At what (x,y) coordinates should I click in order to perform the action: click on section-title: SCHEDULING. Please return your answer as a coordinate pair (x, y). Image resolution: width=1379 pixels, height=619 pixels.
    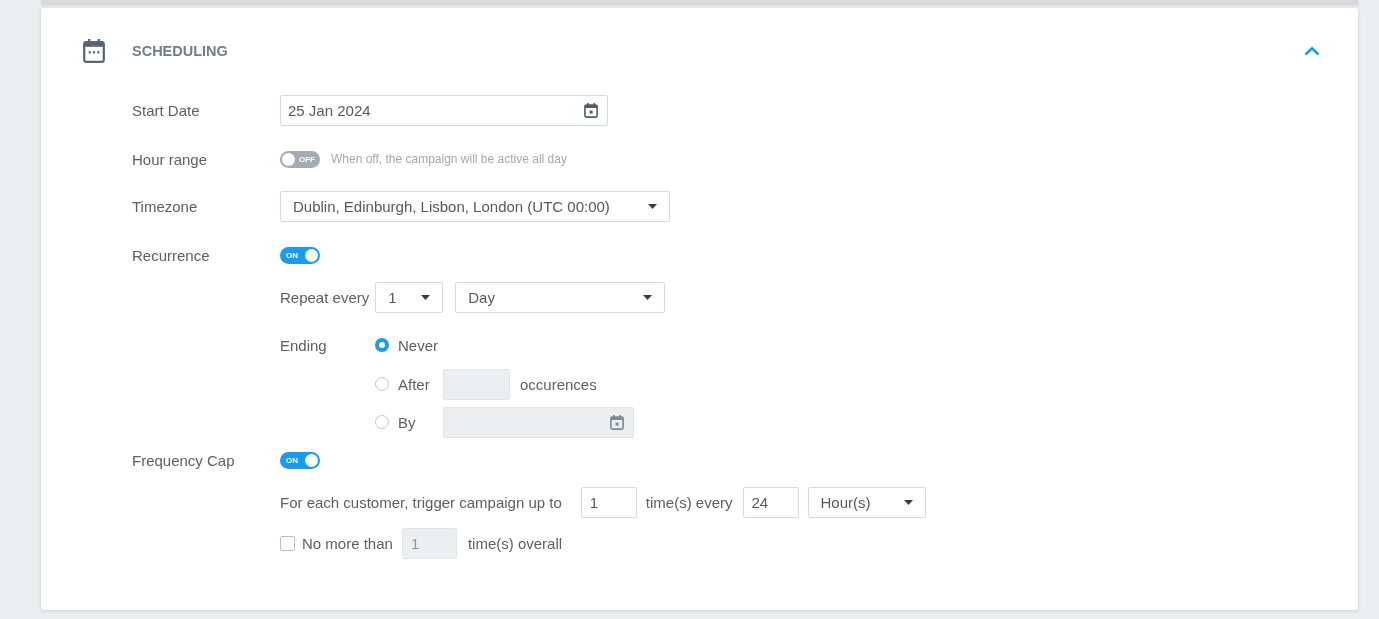
    Looking at the image, I should click on (180, 51).